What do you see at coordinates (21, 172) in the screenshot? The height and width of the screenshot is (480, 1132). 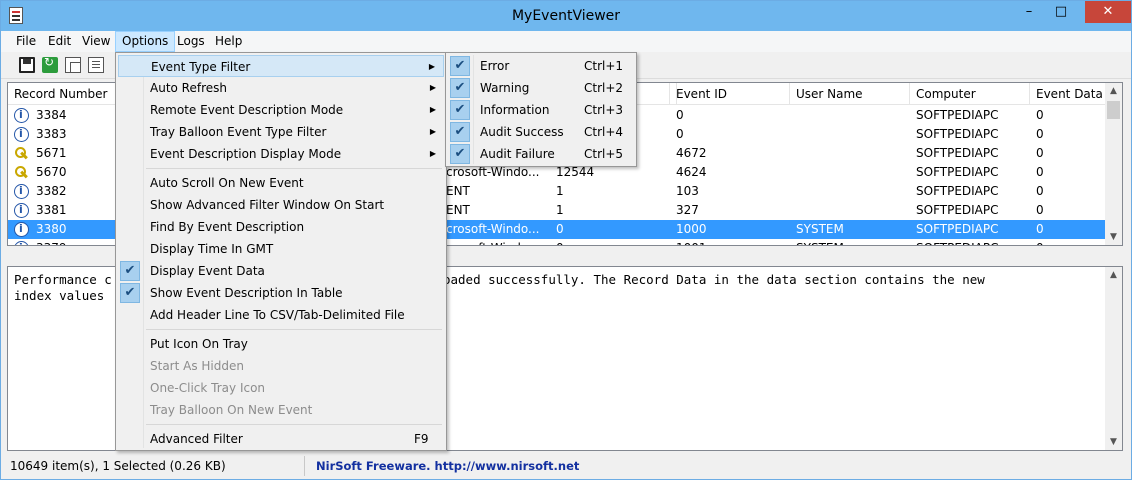 I see `audit-key-icon` at bounding box center [21, 172].